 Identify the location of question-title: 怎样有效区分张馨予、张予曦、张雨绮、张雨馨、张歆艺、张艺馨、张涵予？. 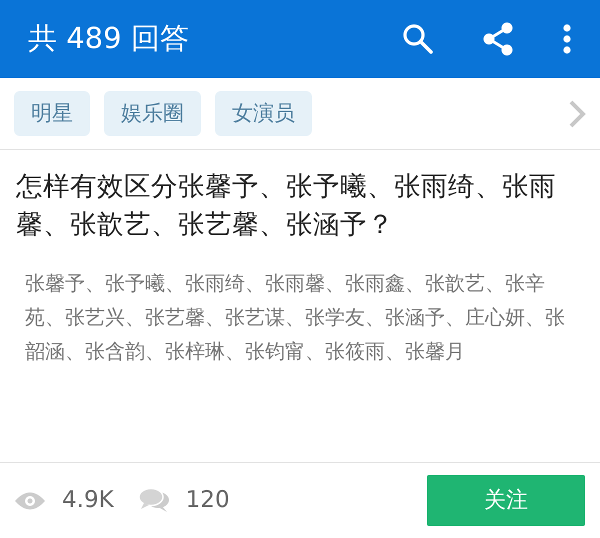
(286, 206).